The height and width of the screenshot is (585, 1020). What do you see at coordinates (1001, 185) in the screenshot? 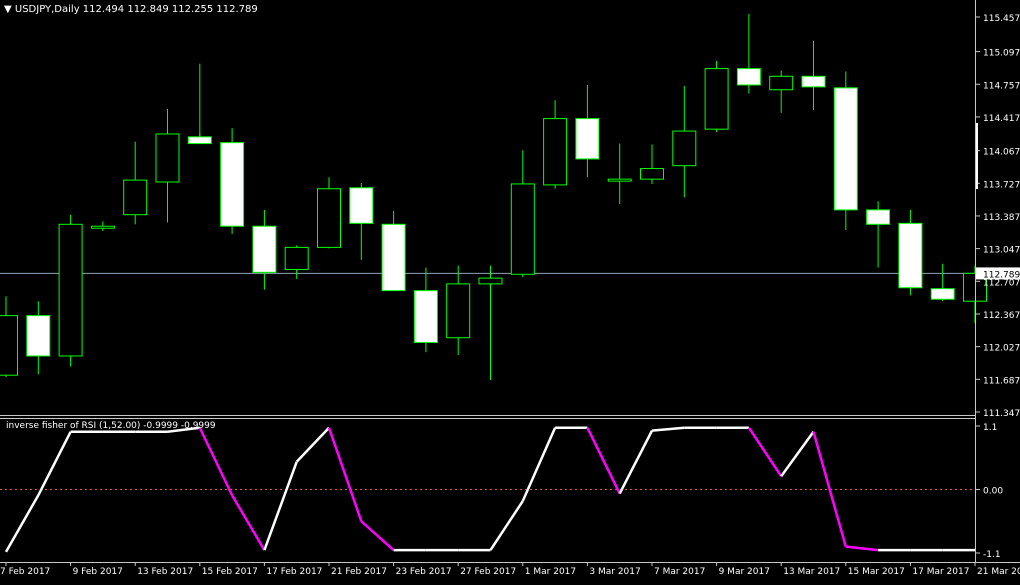
I see `price-tick-label: 113.727` at bounding box center [1001, 185].